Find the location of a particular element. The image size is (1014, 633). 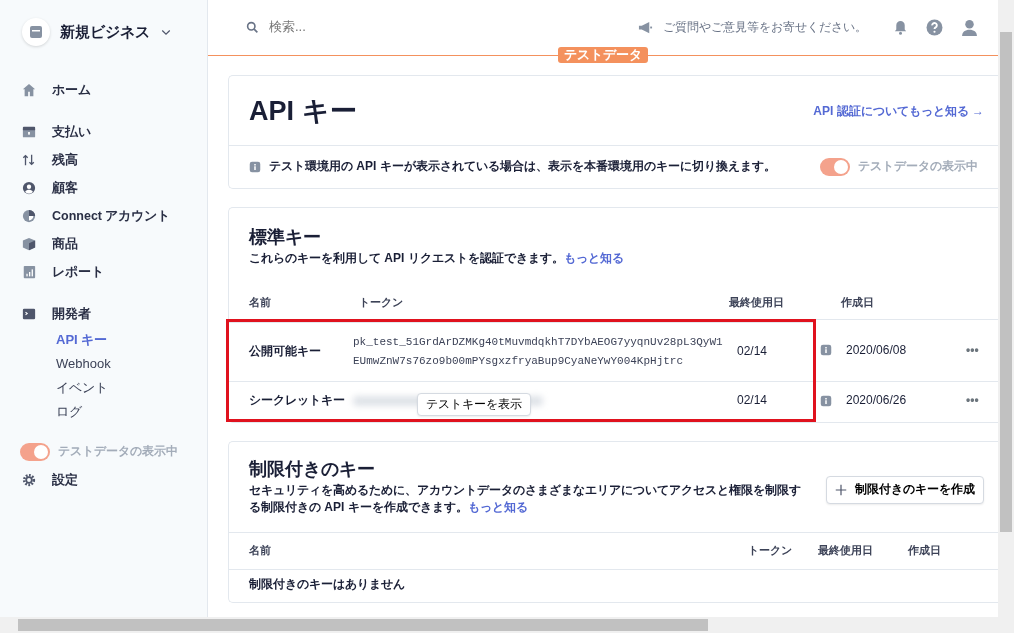

sidebar-item: 設定 is located at coordinates (114, 480).